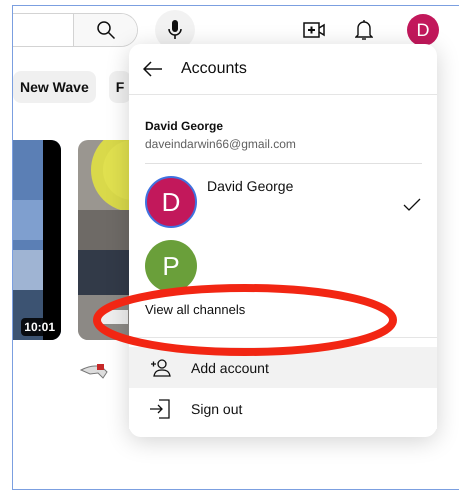 The image size is (459, 493). I want to click on menu-item: Sign out, so click(283, 408).